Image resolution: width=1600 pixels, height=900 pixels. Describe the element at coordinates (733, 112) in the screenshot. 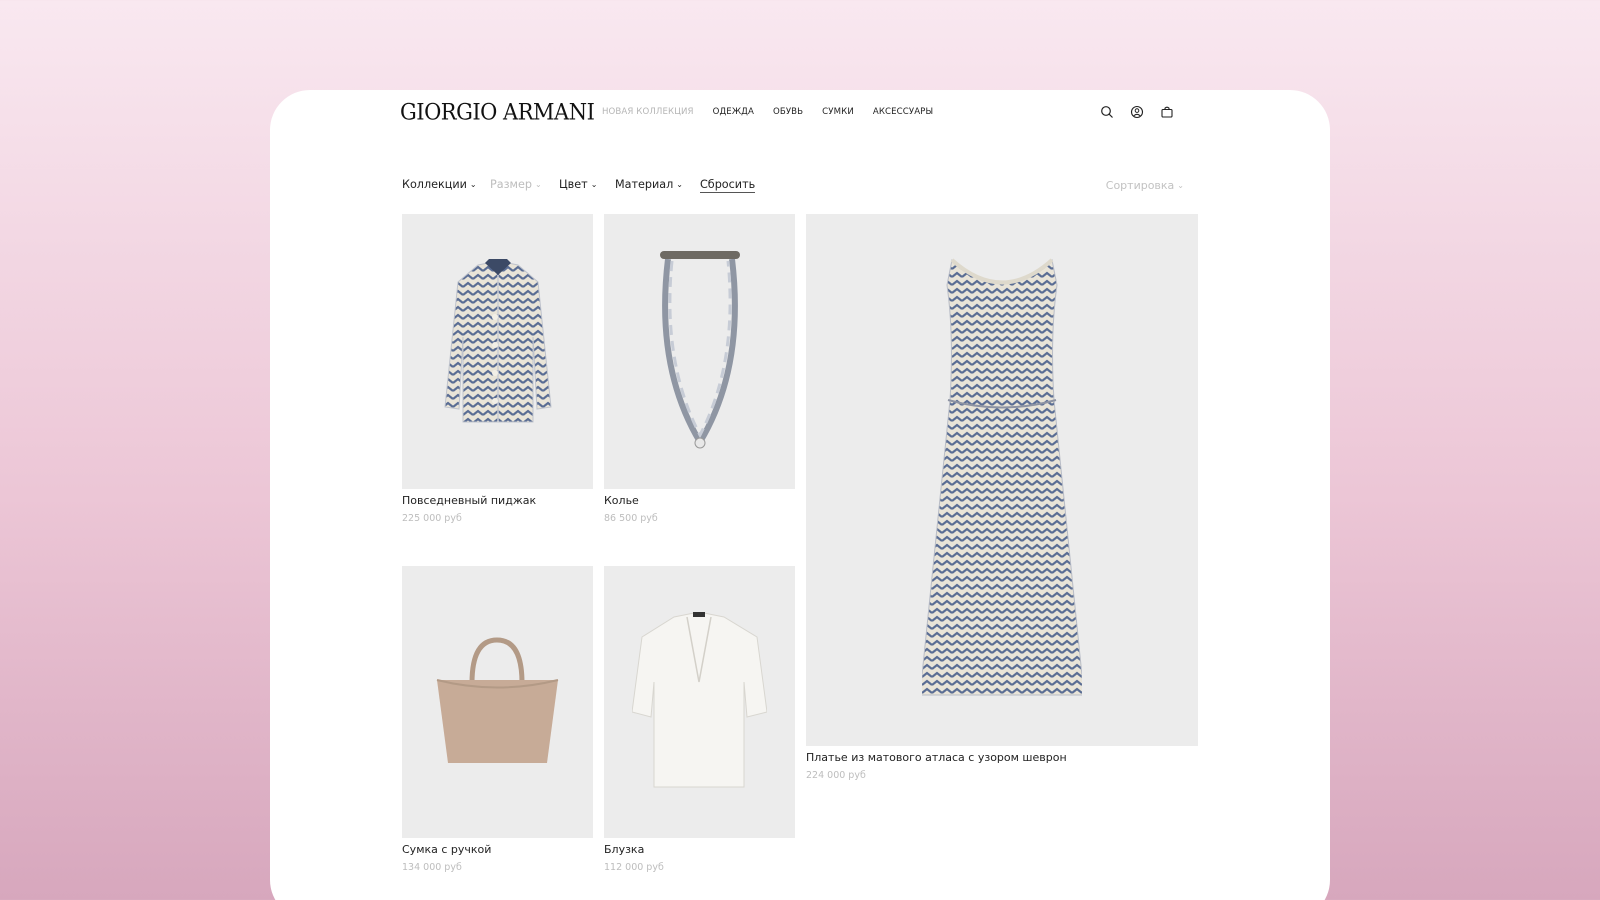

I see `nav-item-clothing: ОДЕЖДА` at that location.